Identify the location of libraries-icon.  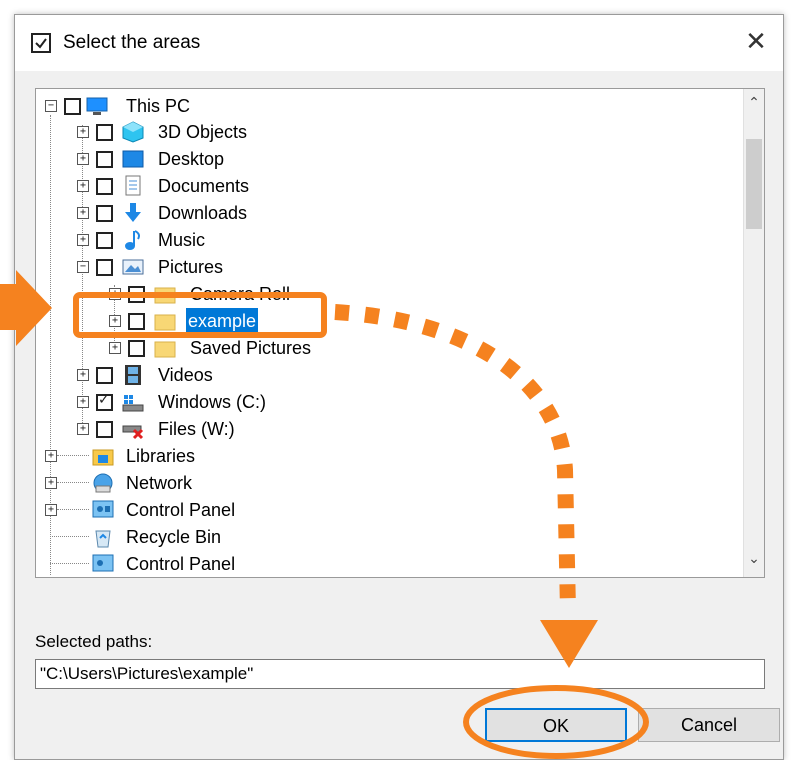
(103, 457).